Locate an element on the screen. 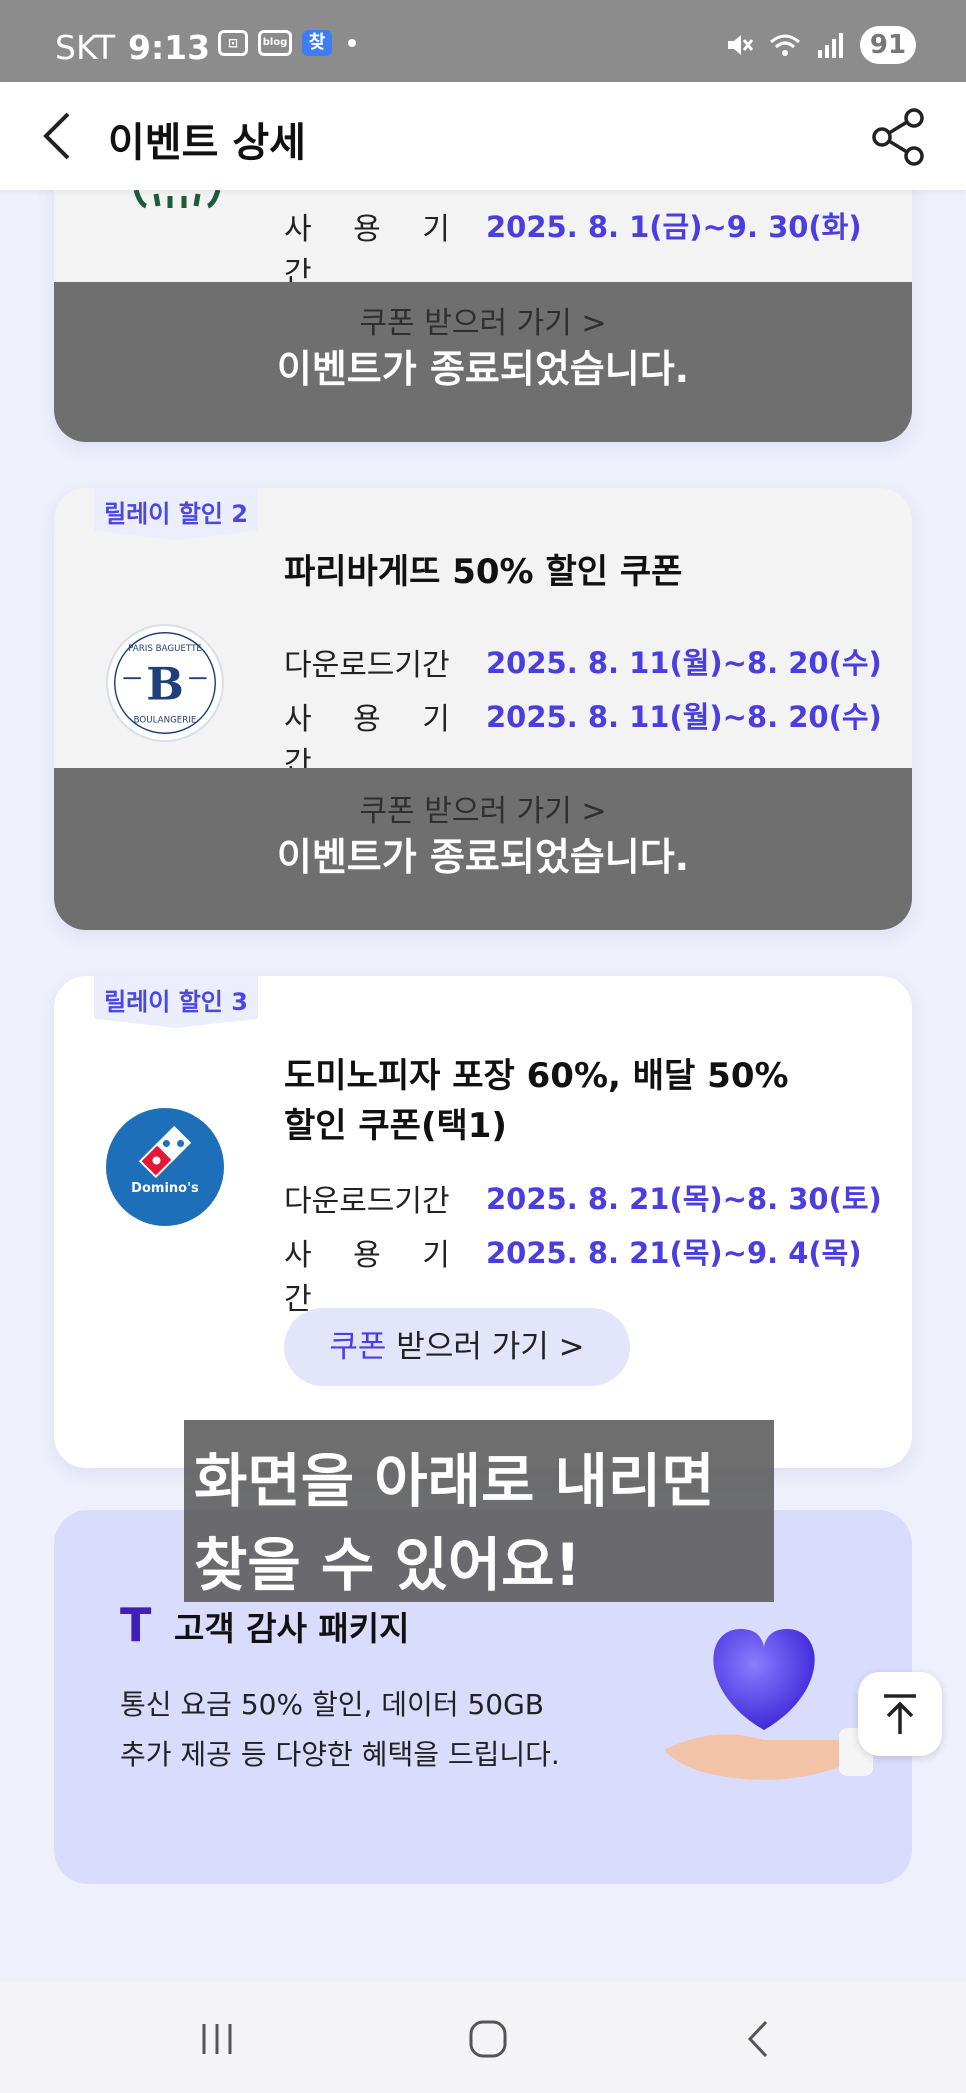 The image size is (966, 2093). svg-text: BOULANGERIE is located at coordinates (165, 721).